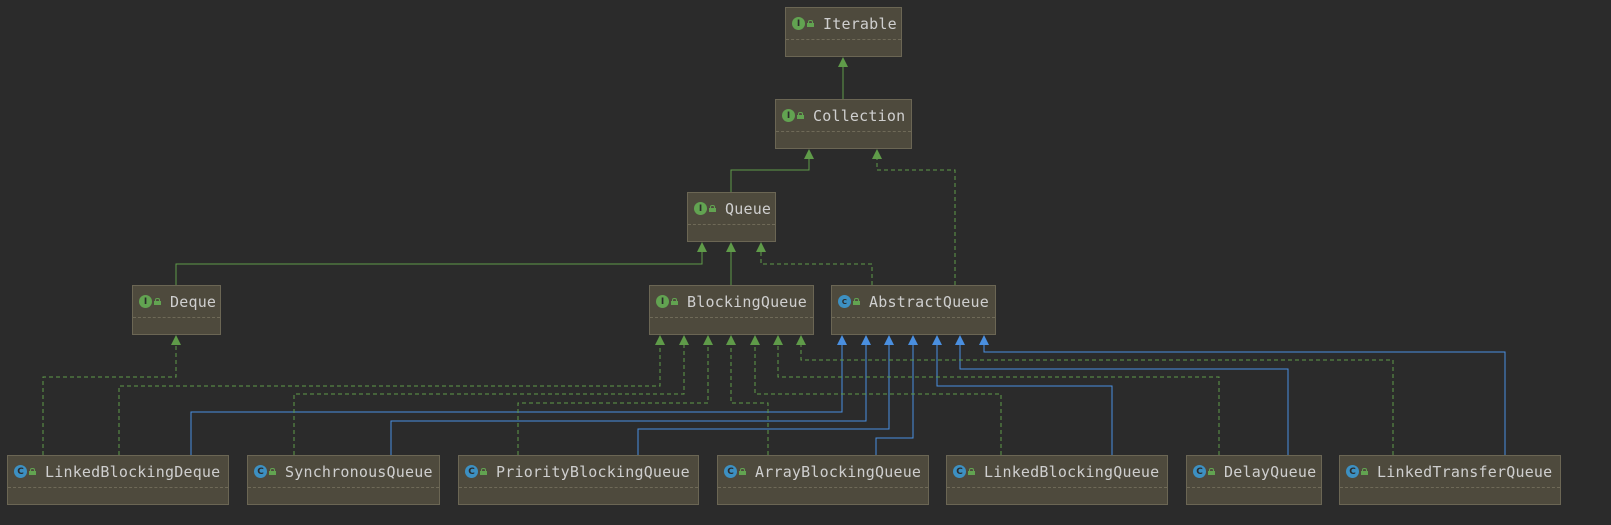 The width and height of the screenshot is (1611, 525). Describe the element at coordinates (842, 340) in the screenshot. I see `edge-lbd-abstractqueue-arrowhead` at that location.